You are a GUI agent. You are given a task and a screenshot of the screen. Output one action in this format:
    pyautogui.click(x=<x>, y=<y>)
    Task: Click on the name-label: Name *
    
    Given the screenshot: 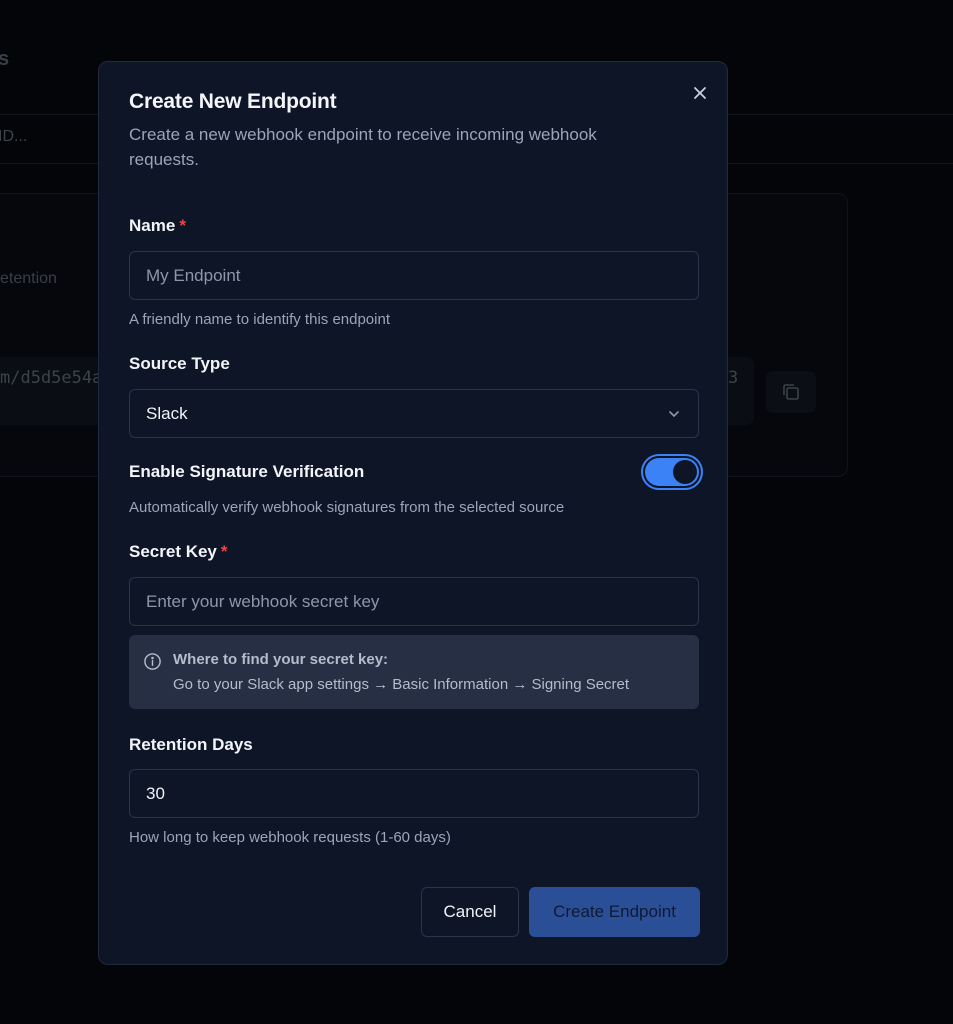 What is the action you would take?
    pyautogui.click(x=157, y=226)
    